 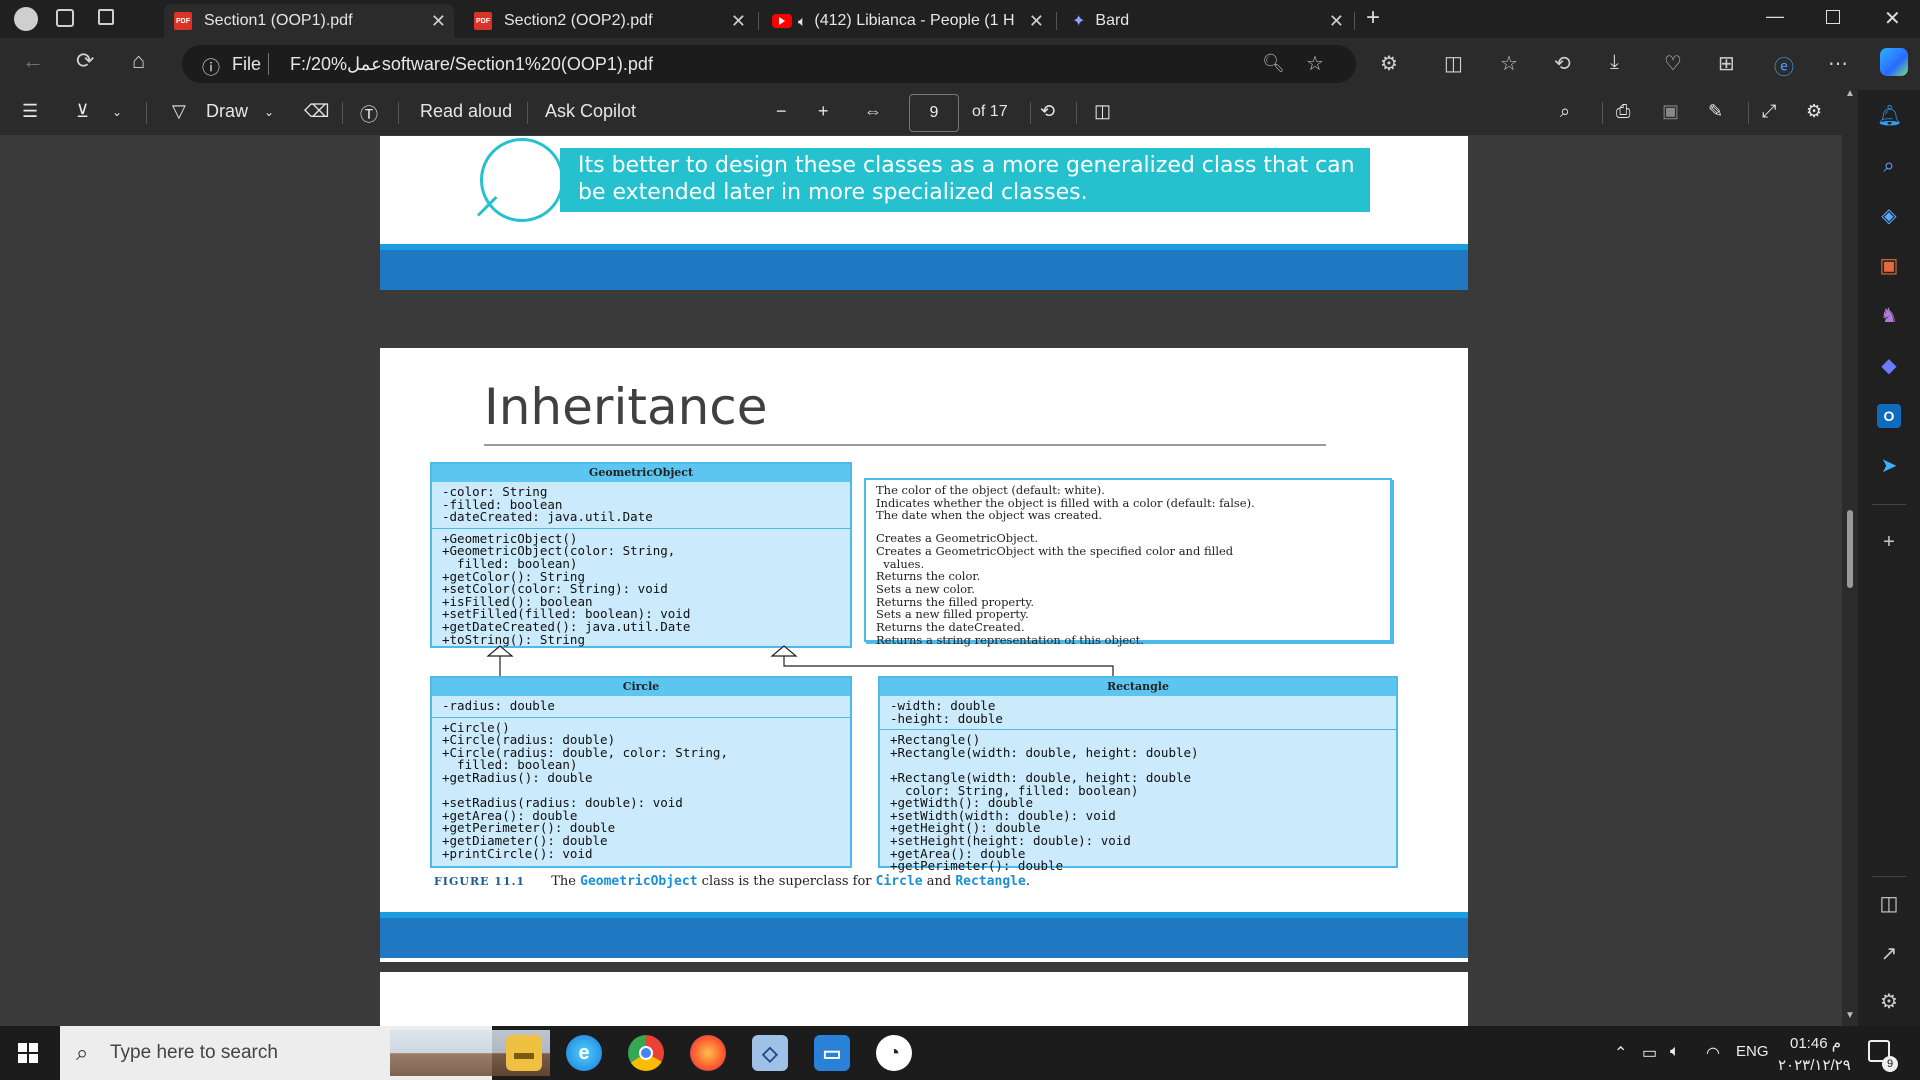 I want to click on back-icon: ←, so click(x=33, y=61).